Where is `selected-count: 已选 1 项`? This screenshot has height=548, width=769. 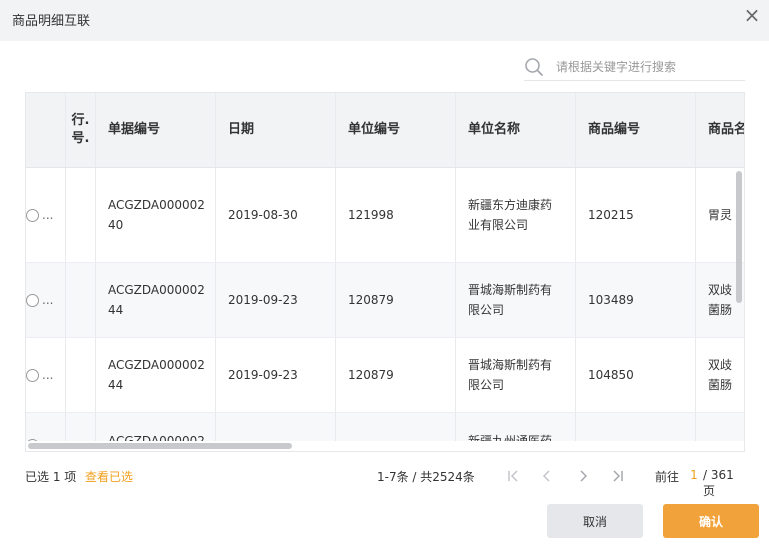 selected-count: 已选 1 项 is located at coordinates (51, 477).